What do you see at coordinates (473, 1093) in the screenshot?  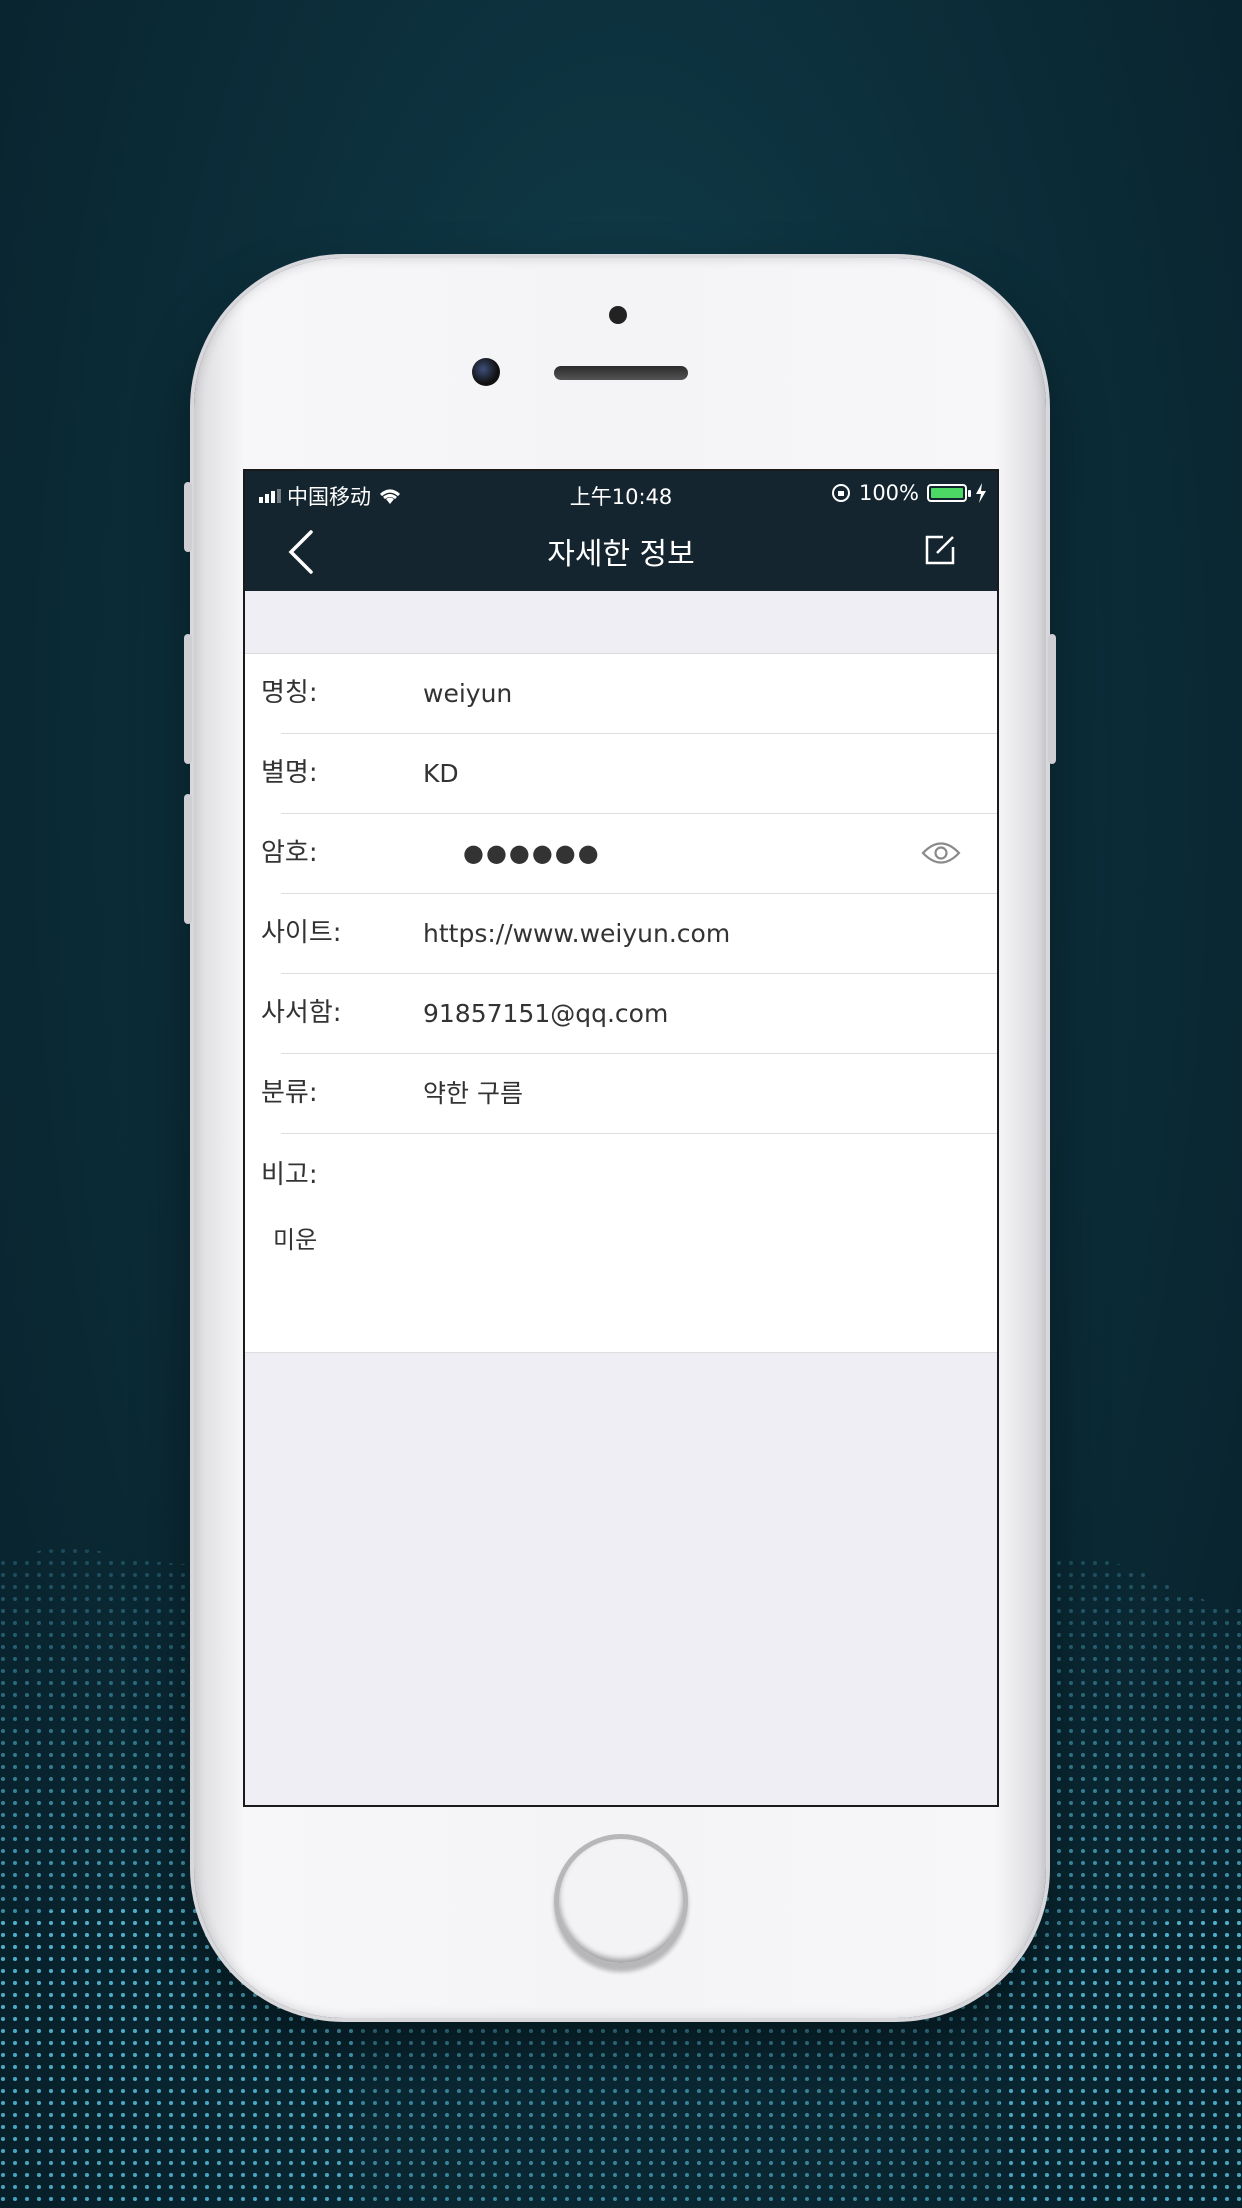 I see `category-value: 약한 구름` at bounding box center [473, 1093].